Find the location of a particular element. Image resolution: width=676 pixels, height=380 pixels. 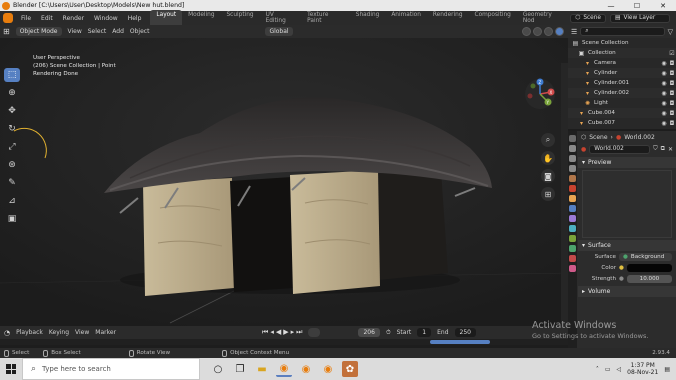

cortana-icon: ○ is located at coordinates (218, 369).